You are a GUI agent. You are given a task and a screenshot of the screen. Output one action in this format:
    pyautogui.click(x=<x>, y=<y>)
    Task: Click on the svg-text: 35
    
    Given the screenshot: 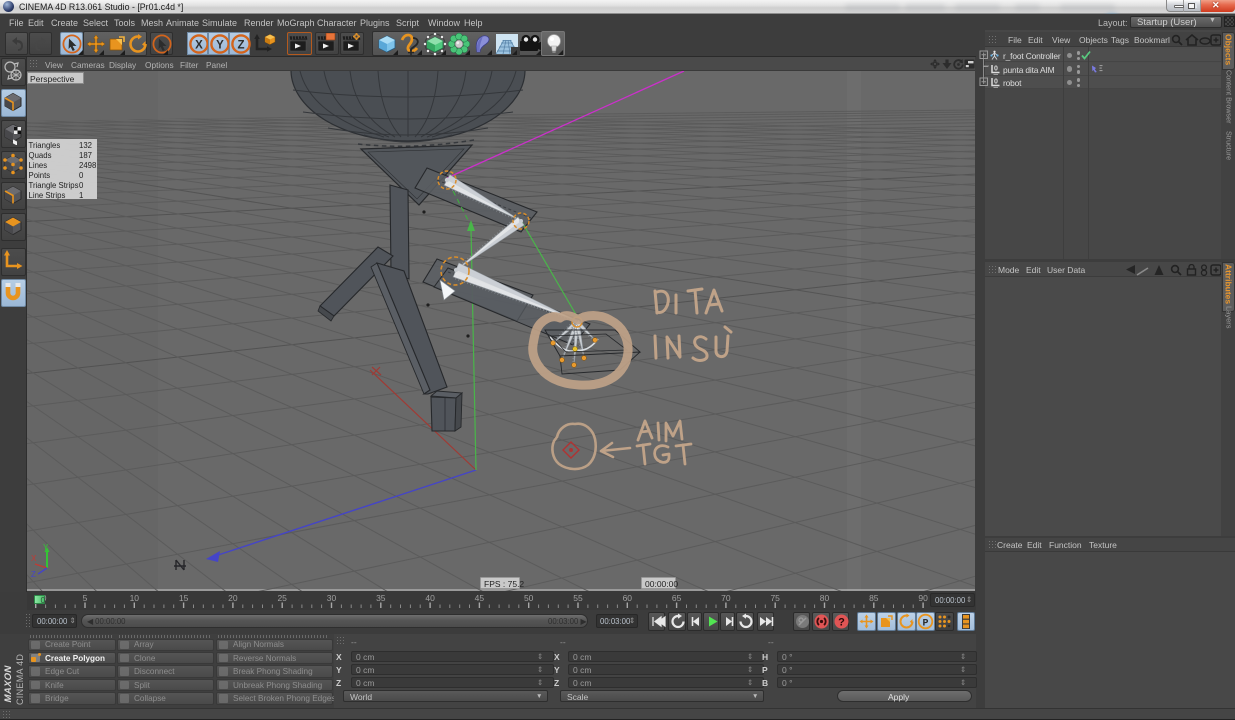 What is the action you would take?
    pyautogui.click(x=381, y=598)
    